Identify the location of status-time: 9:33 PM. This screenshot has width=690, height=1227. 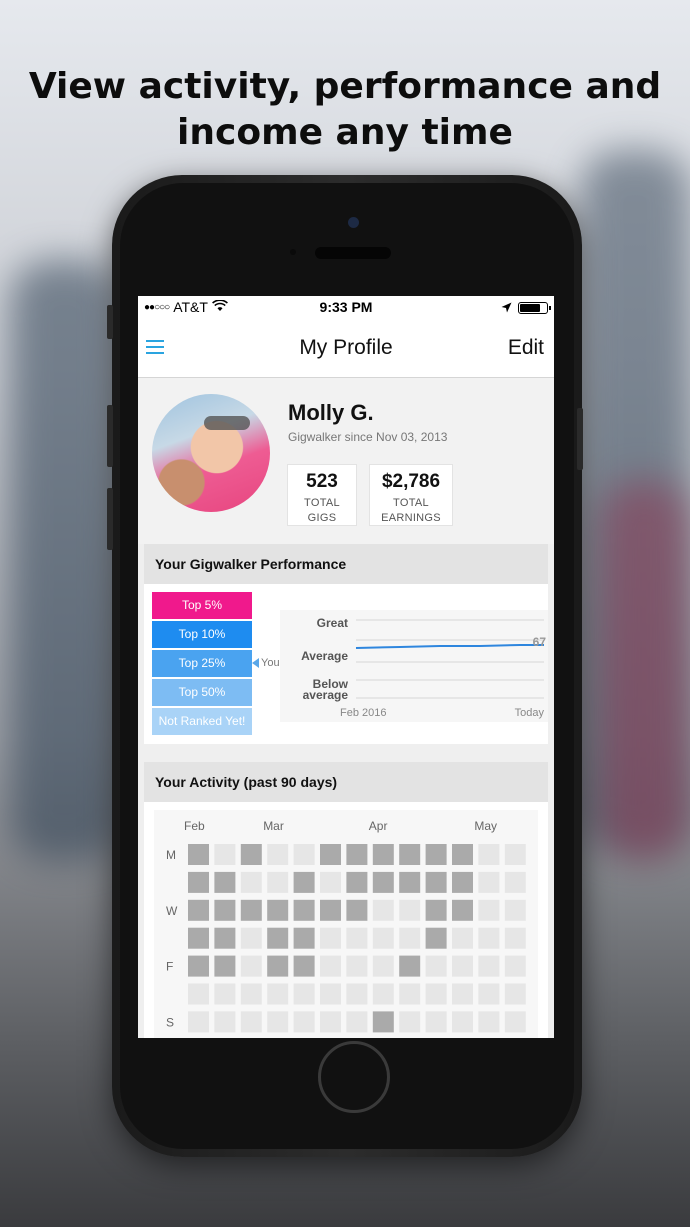
(346, 307).